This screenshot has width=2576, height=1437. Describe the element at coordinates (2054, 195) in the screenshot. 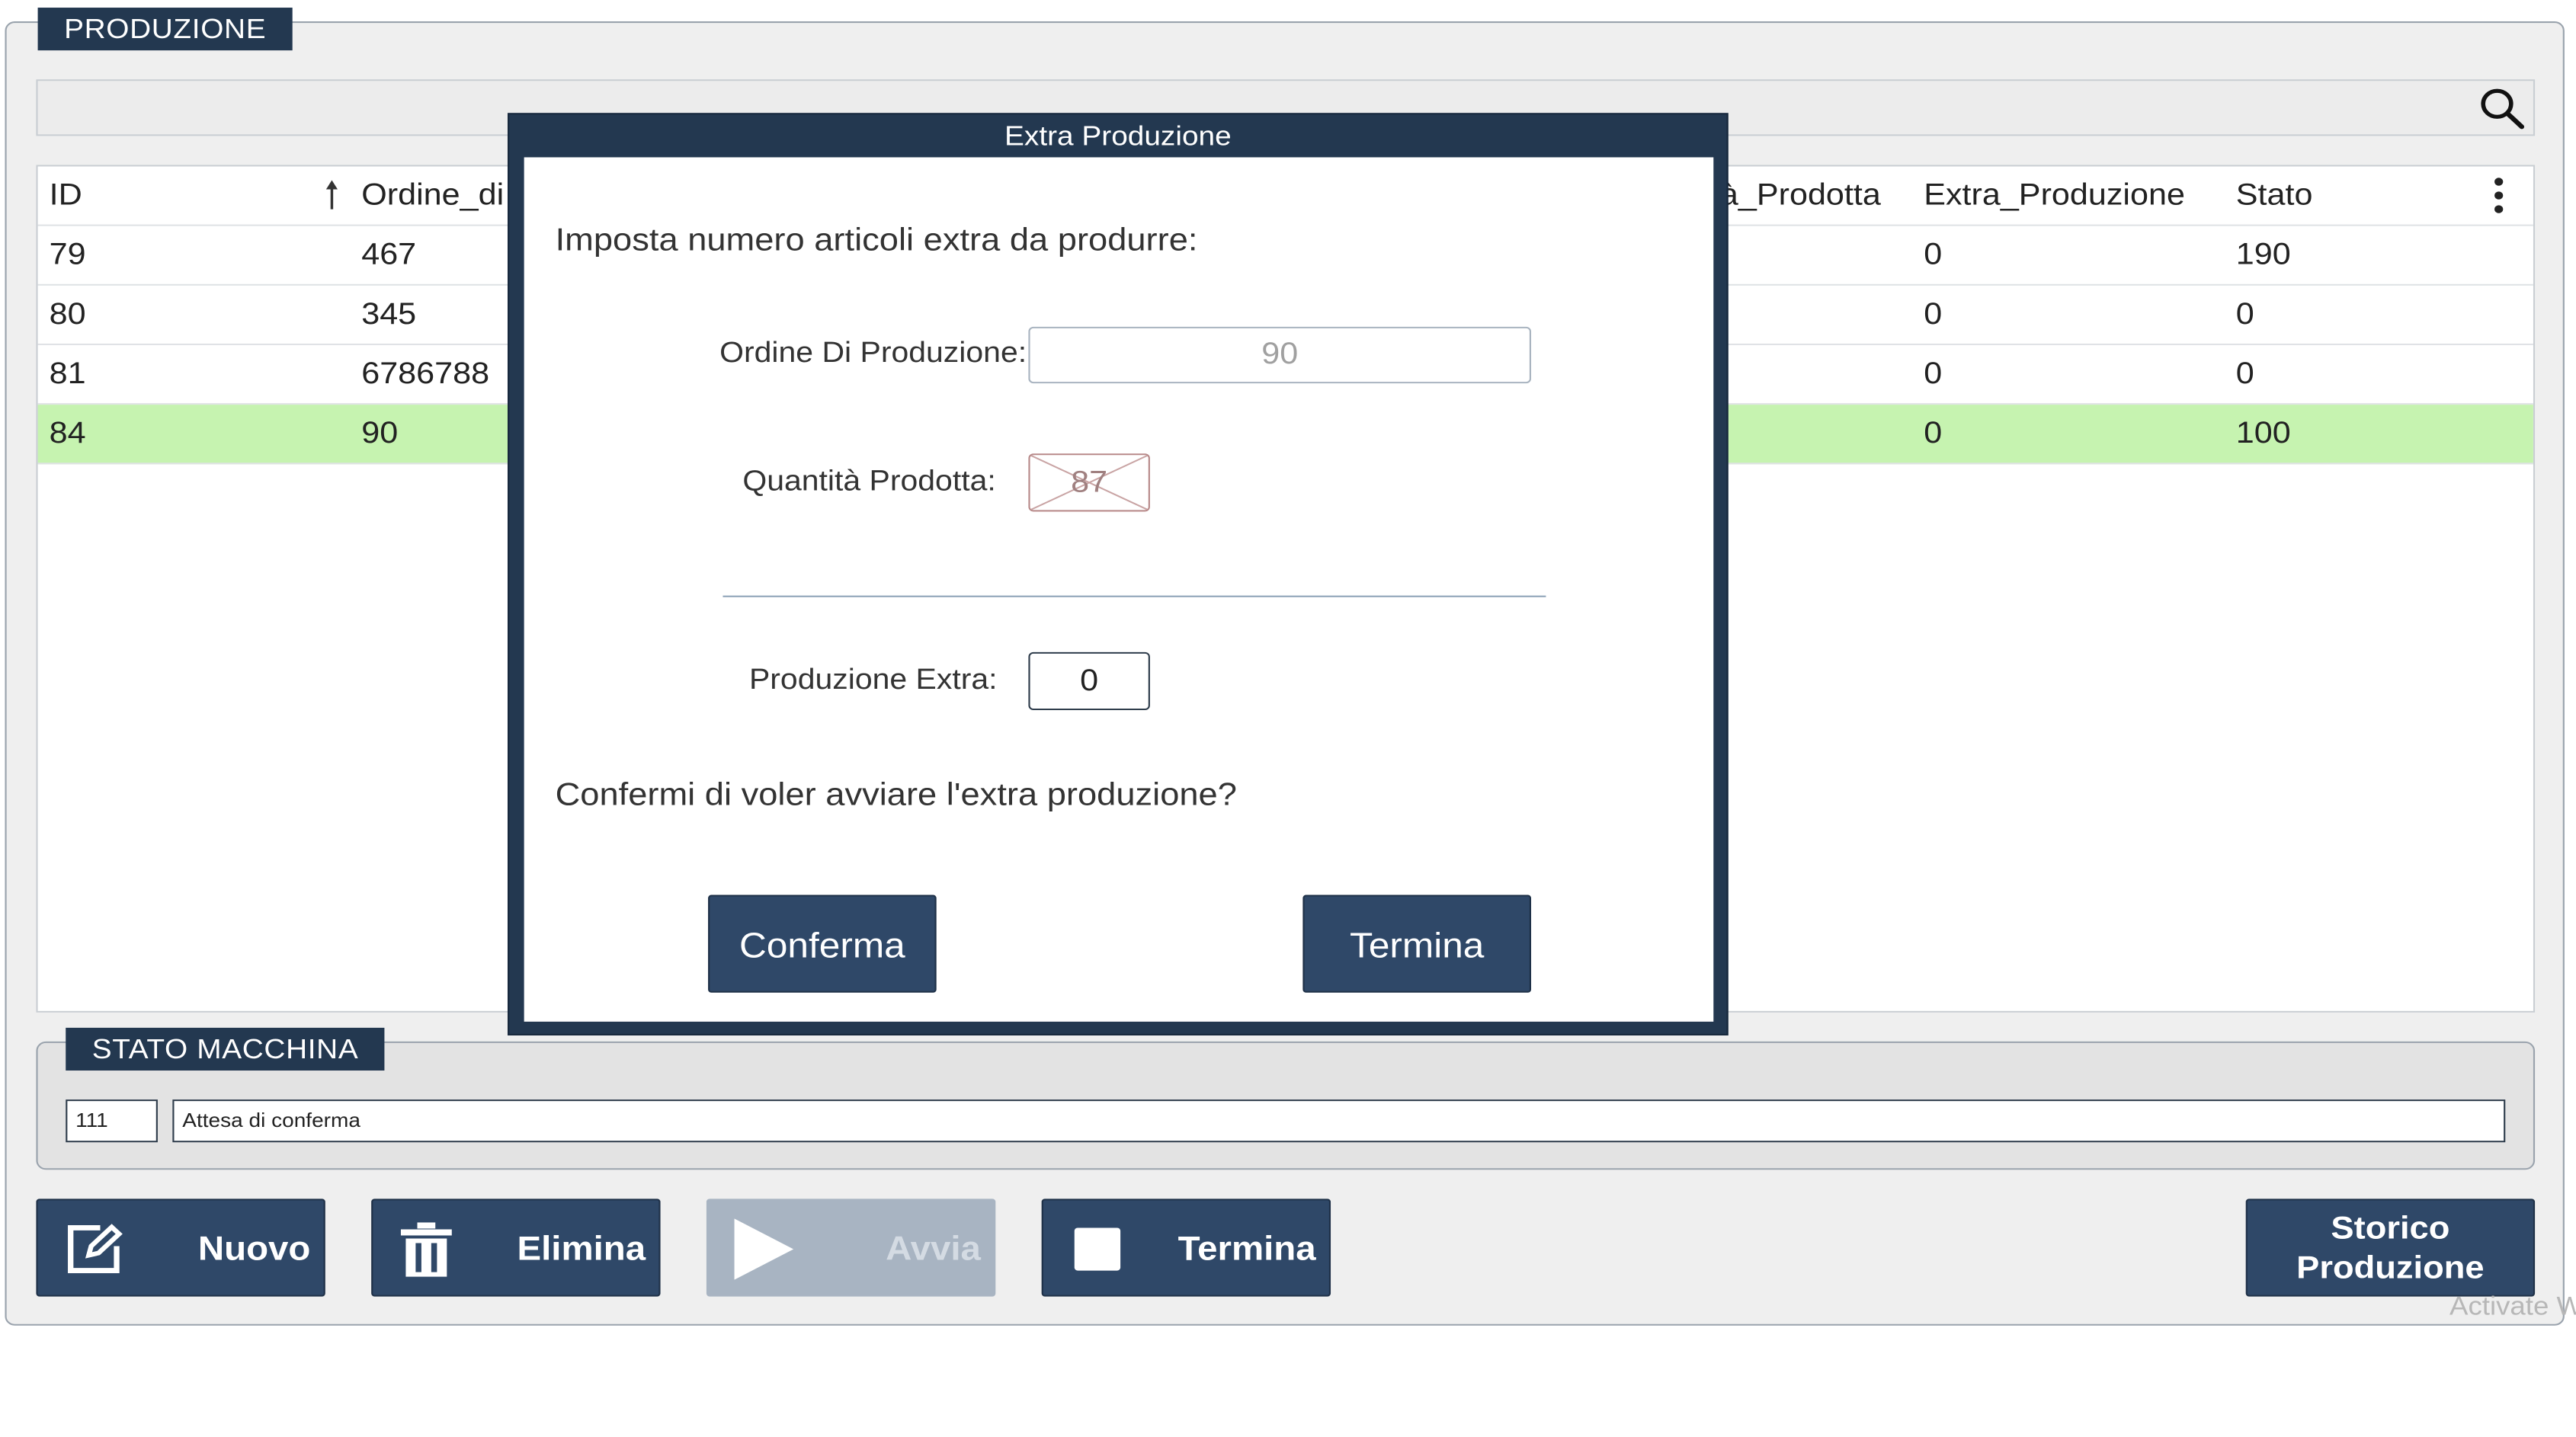

I see `column-header-extra-produzione: Extra_Produzione` at that location.